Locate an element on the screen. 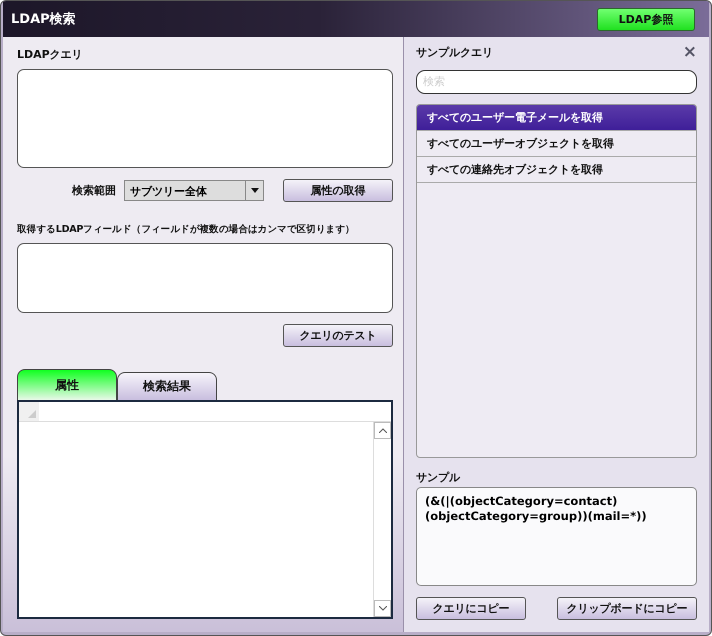 This screenshot has width=712, height=636. sample-text: (&(|(objectCategory=contact) (objectCategory=group))(mail=*)) is located at coordinates (556, 536).